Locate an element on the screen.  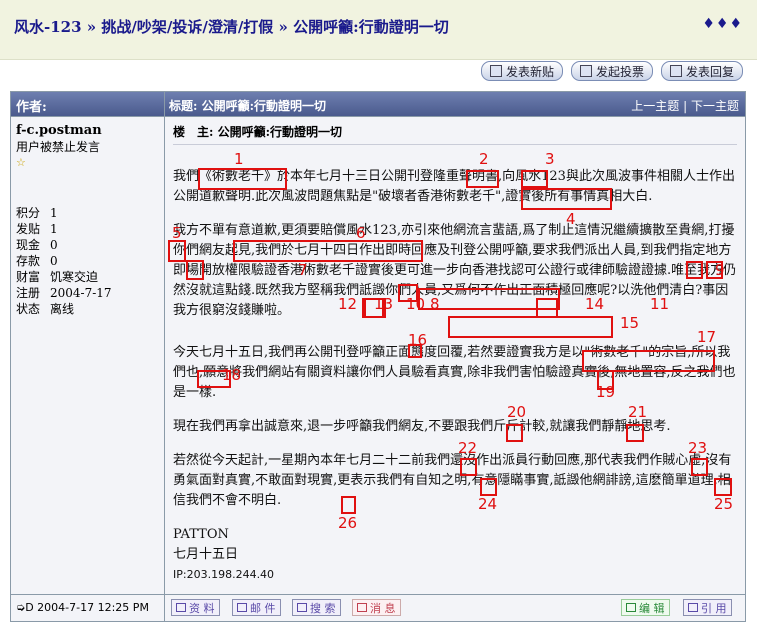
prev-topic-link: 上一主题 is located at coordinates (655, 106).